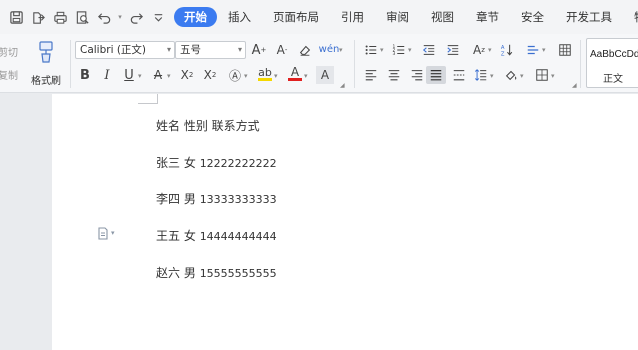 The height and width of the screenshot is (350, 638). What do you see at coordinates (394, 75) in the screenshot?
I see `align-center-icon` at bounding box center [394, 75].